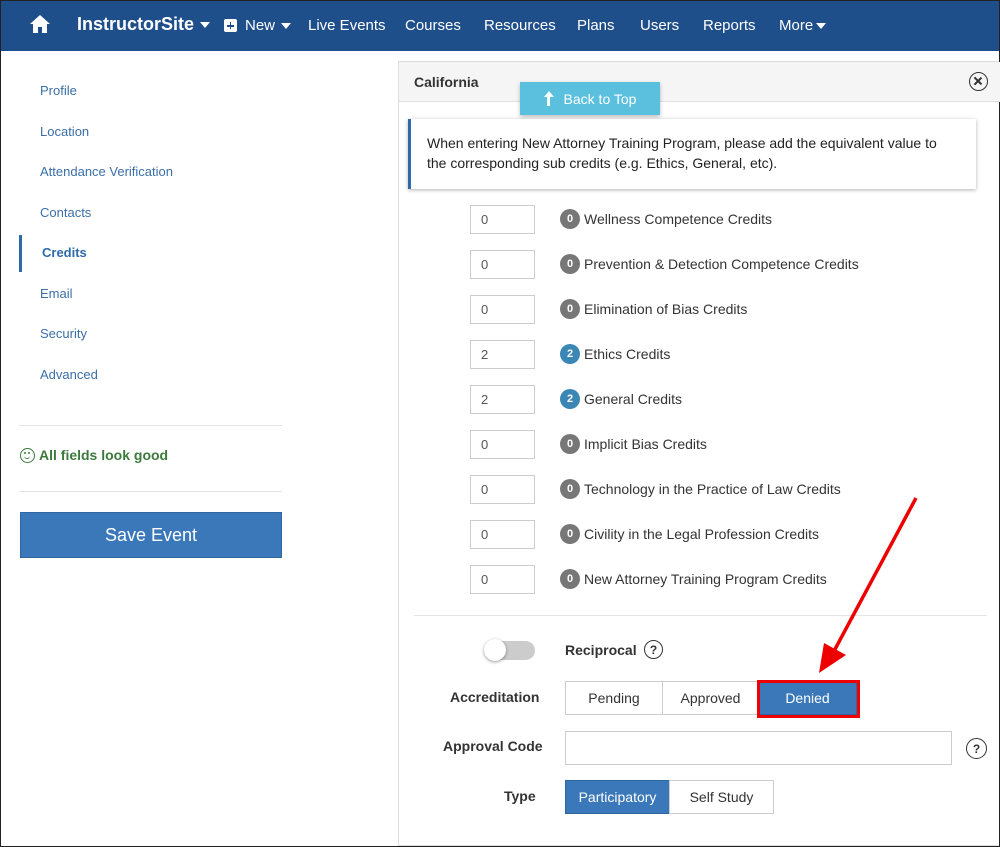 The height and width of the screenshot is (847, 1000). What do you see at coordinates (678, 219) in the screenshot?
I see `credit-label: Wellness Competence Credits` at bounding box center [678, 219].